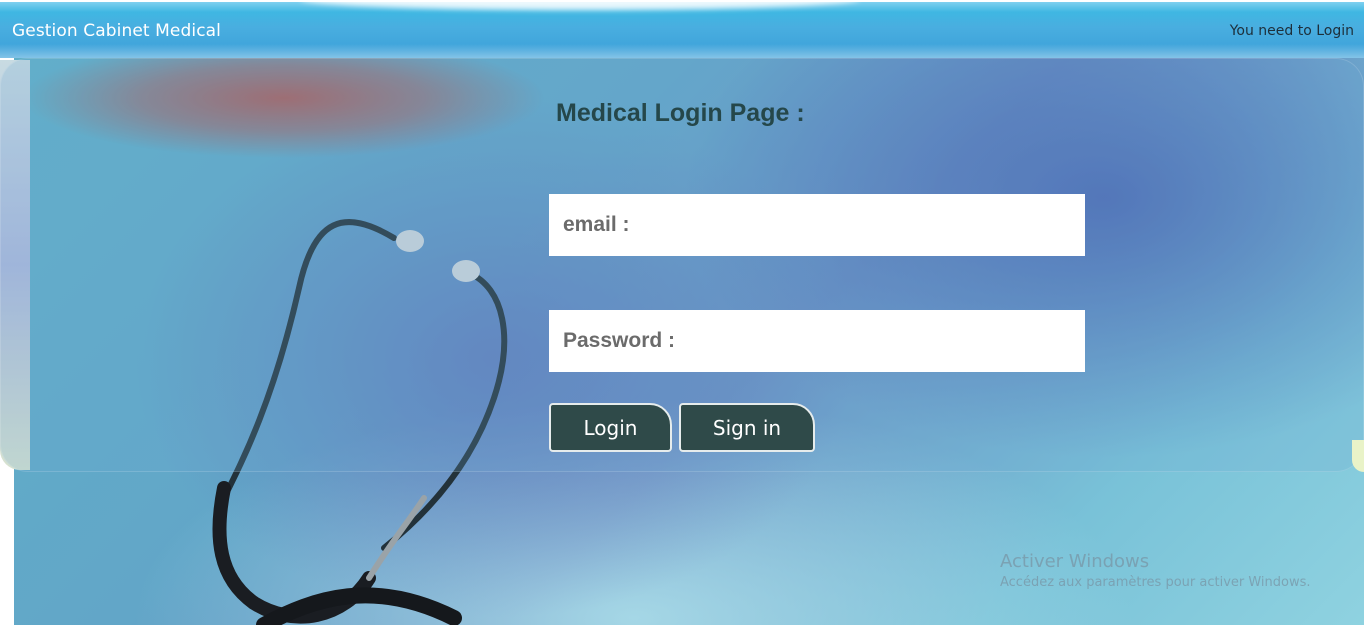 This screenshot has width=1364, height=625. I want to click on overlay-corner-accent, so click(1358, 456).